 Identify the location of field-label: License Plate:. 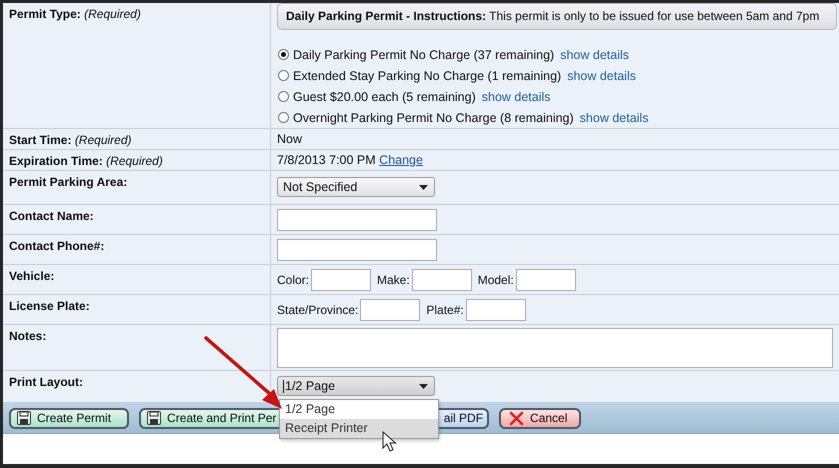
(137, 310).